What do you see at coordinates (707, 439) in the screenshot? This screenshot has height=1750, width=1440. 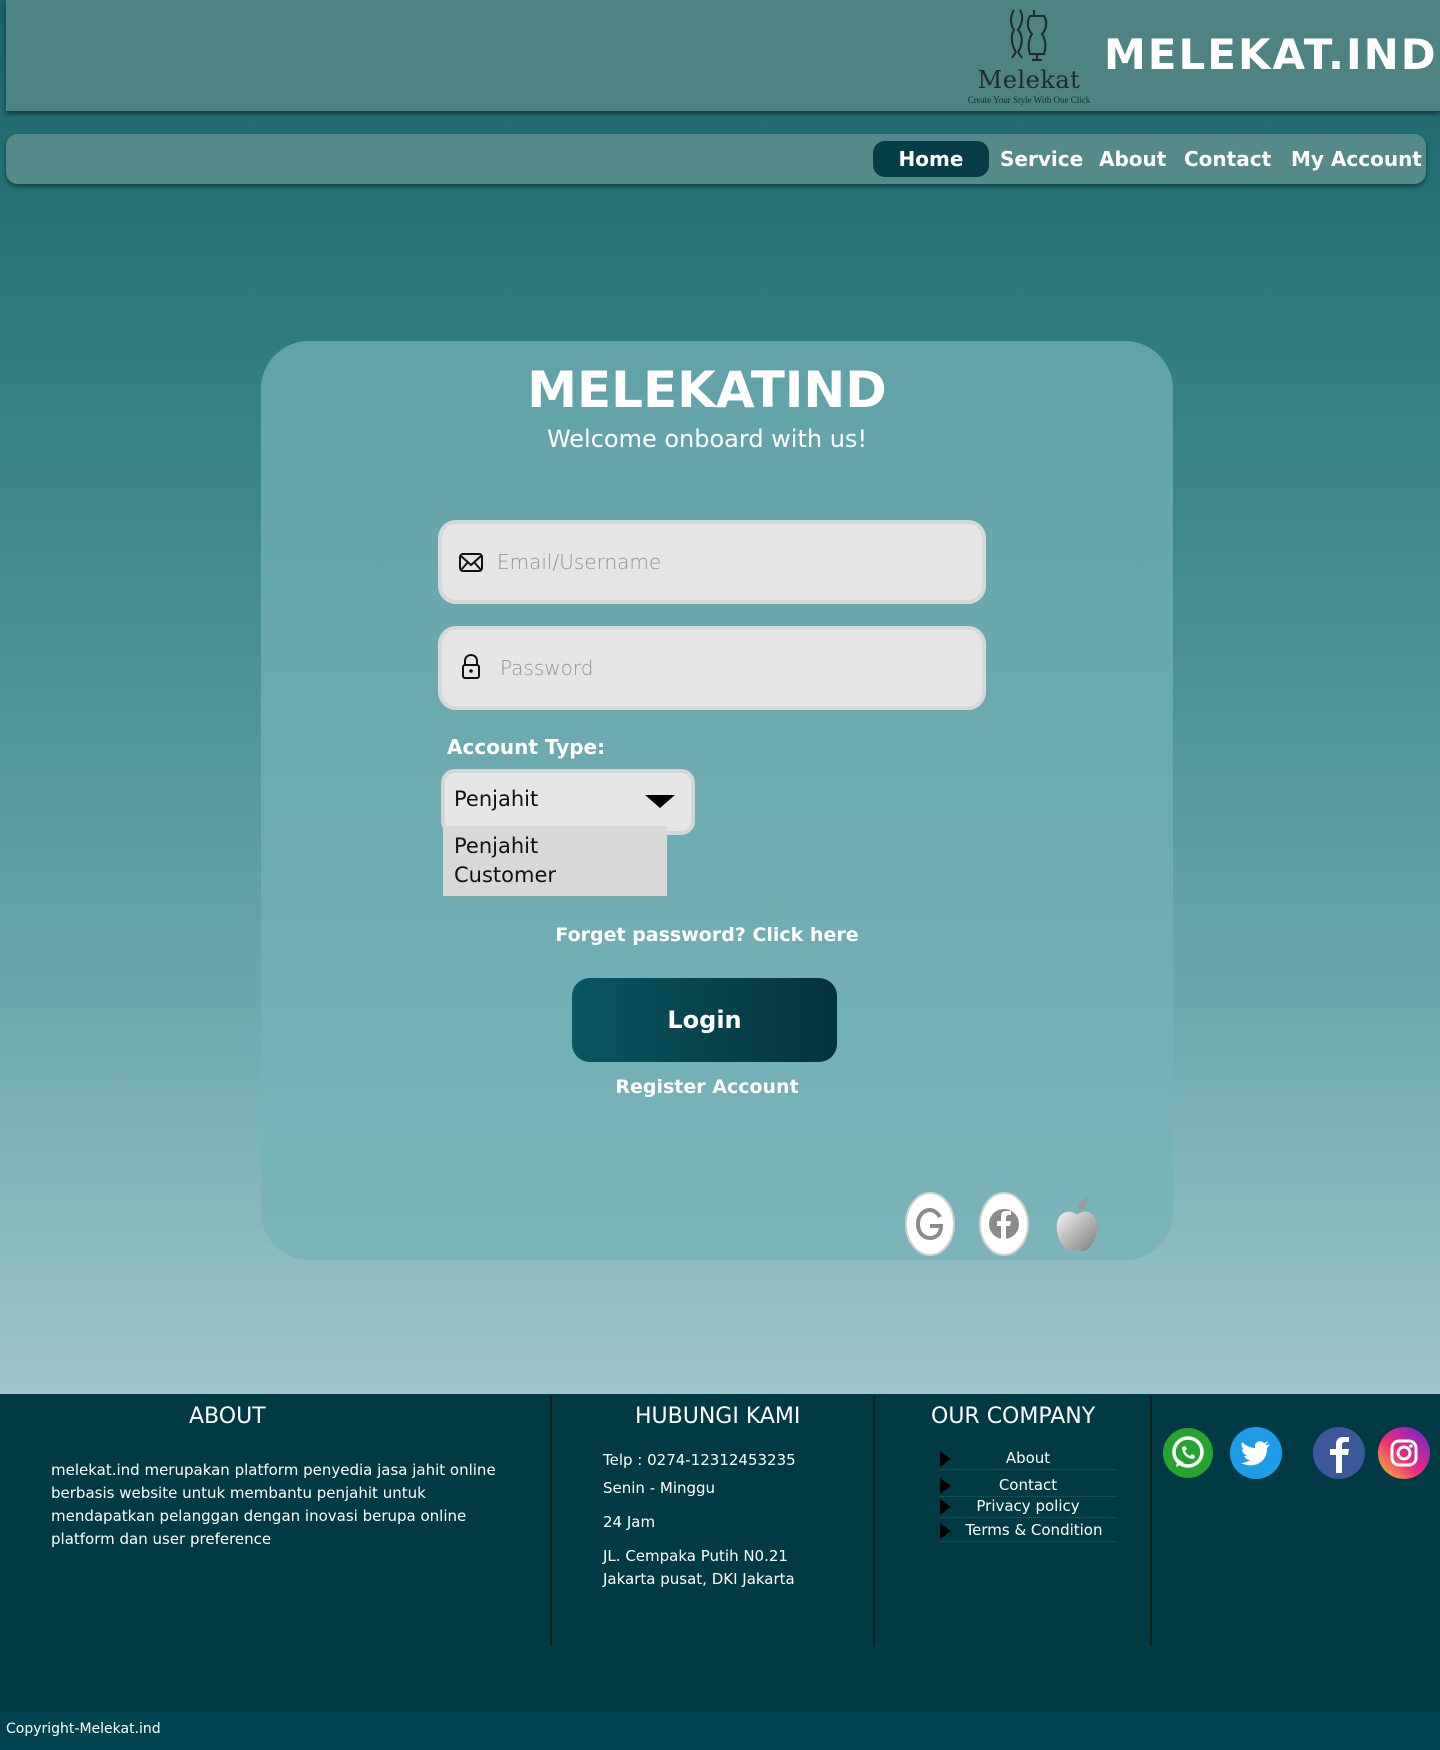 I see `login-subtitle: Welcome onboard with us!` at bounding box center [707, 439].